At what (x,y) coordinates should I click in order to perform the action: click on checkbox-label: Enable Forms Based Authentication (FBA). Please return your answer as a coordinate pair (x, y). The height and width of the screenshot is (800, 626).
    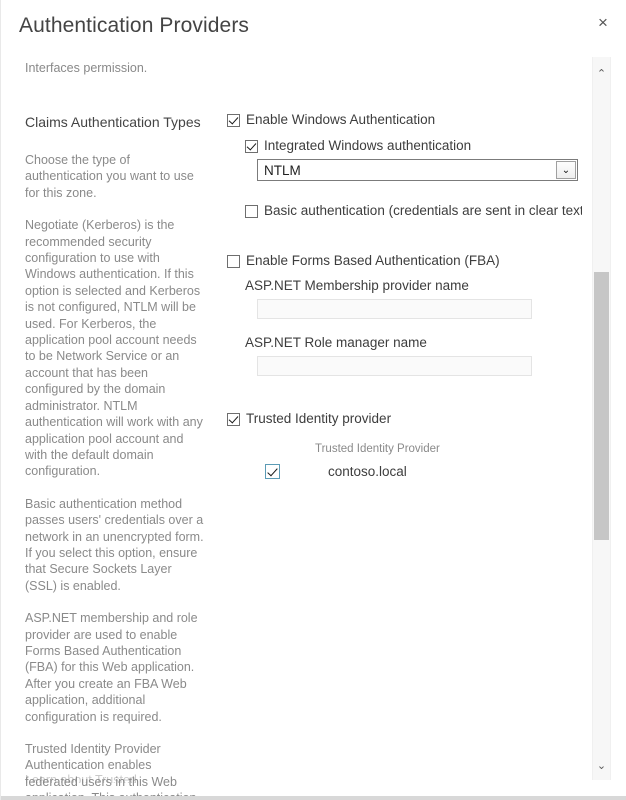
    Looking at the image, I should click on (373, 260).